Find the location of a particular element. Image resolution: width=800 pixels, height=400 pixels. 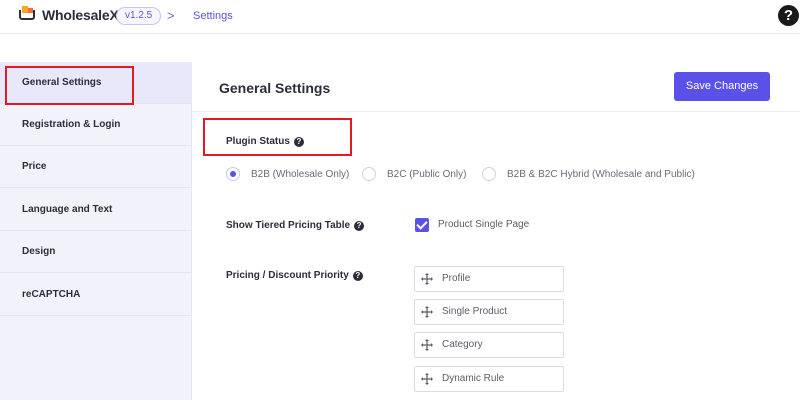

save-changes-button: Save Changes is located at coordinates (722, 86).